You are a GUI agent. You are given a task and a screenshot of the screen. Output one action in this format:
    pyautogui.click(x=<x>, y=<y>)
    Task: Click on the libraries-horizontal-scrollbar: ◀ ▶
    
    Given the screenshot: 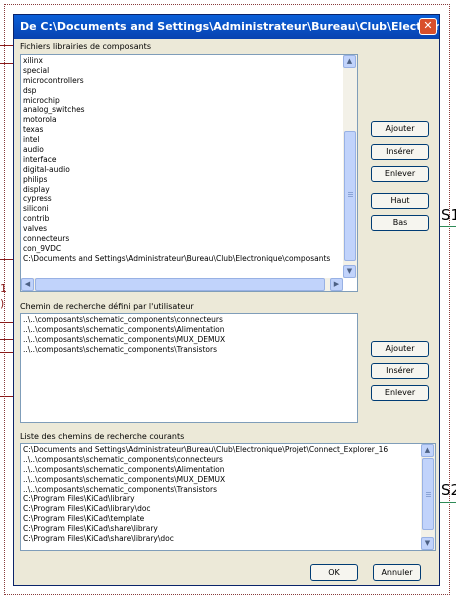 What is the action you would take?
    pyautogui.click(x=182, y=284)
    